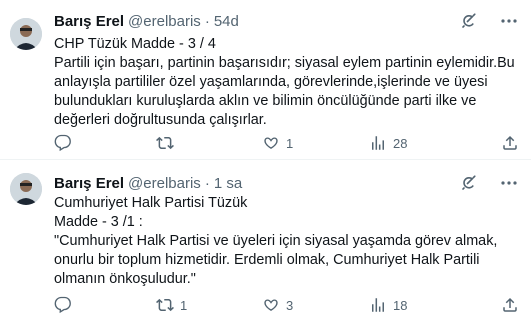 This screenshot has width=531, height=322. I want to click on timestamp: 1 sa, so click(228, 183).